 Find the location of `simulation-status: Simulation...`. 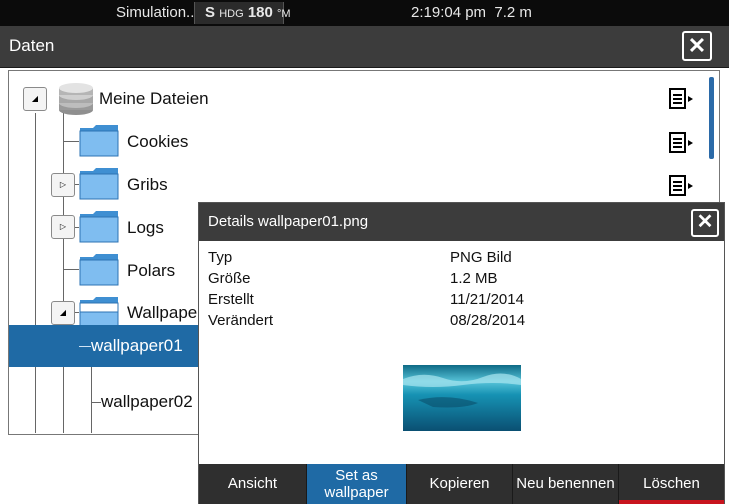

simulation-status: Simulation... is located at coordinates (157, 12).